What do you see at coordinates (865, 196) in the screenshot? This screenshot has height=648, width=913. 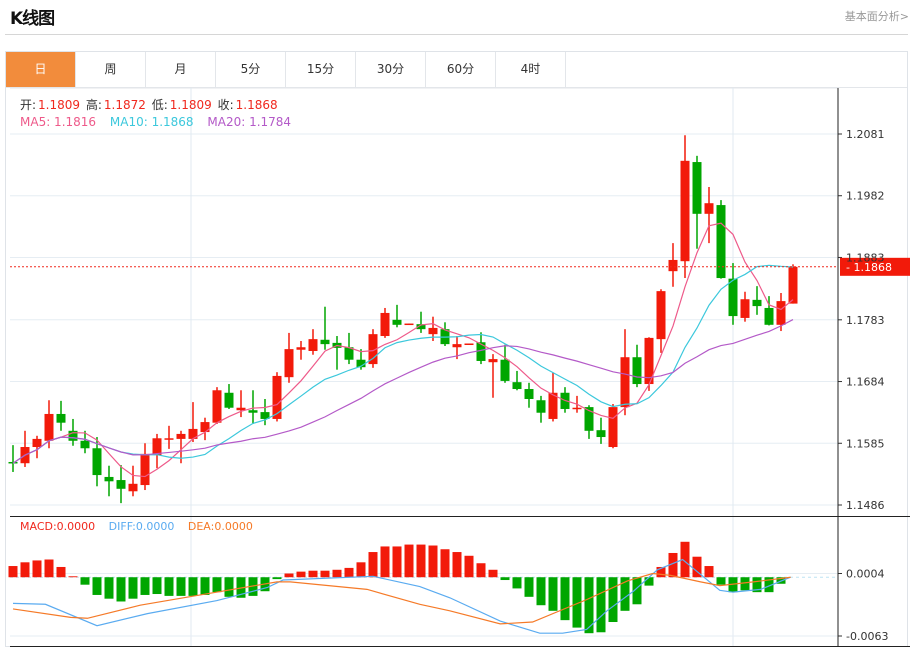 I see `price-axis-label: 1.1982` at bounding box center [865, 196].